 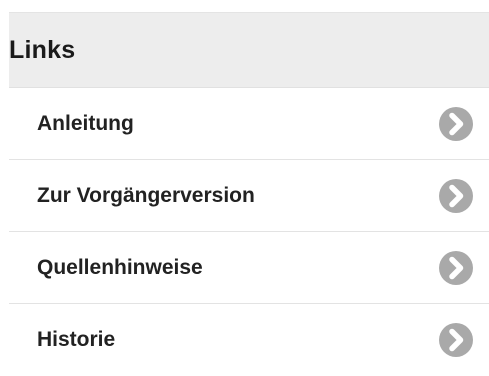 What do you see at coordinates (76, 339) in the screenshot?
I see `link-label: Historie` at bounding box center [76, 339].